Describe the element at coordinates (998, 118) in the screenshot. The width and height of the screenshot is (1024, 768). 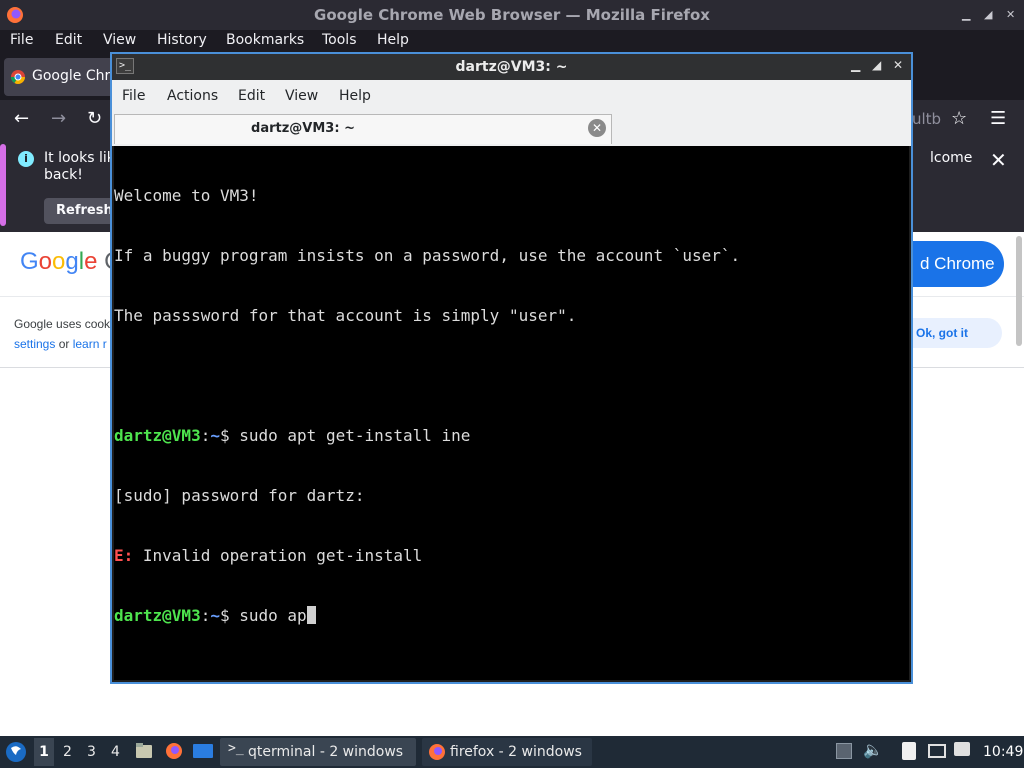
I see `hamburger-menu-icon: ☰` at that location.